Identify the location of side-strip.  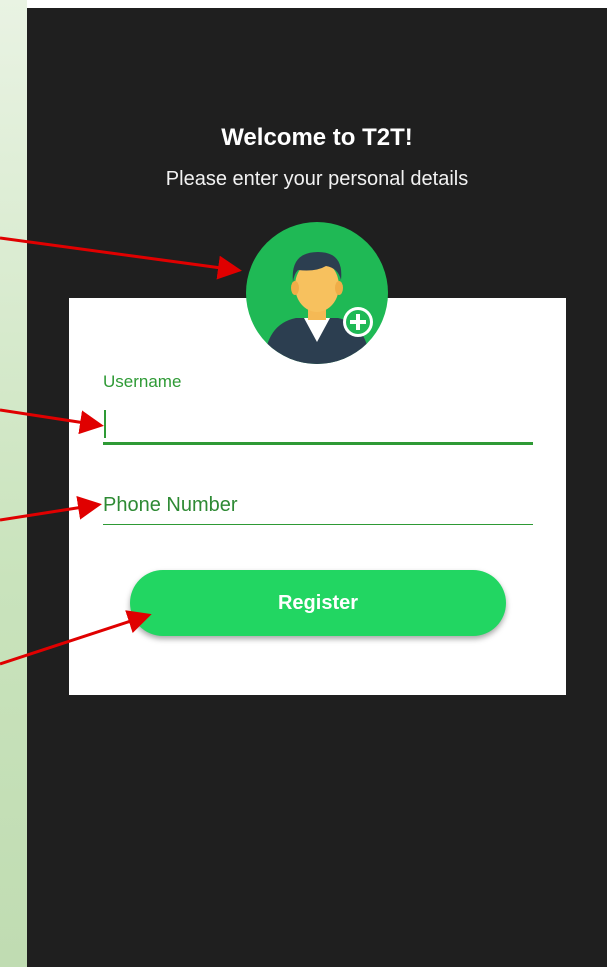
(13, 483).